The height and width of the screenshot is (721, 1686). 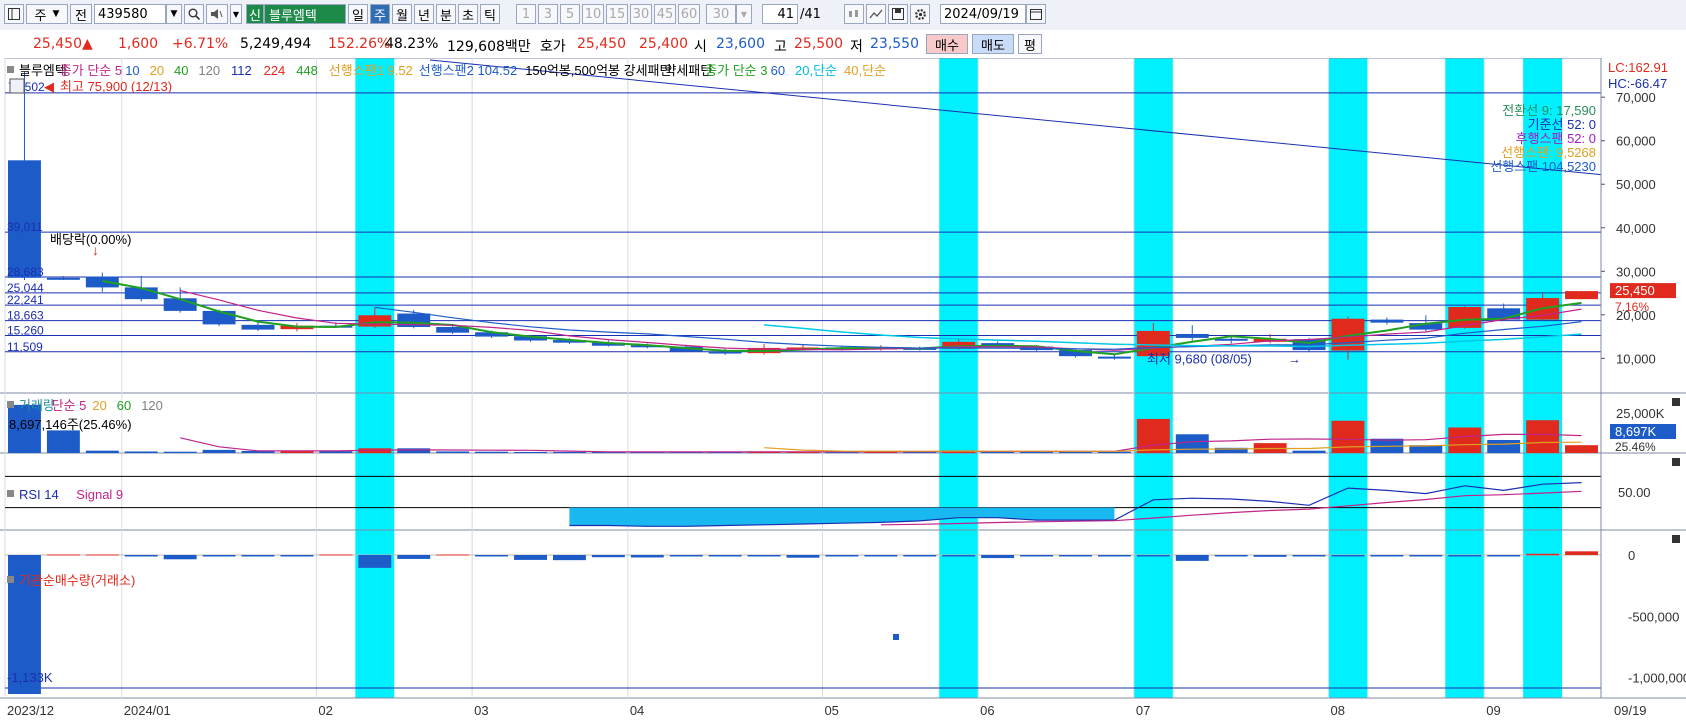 I want to click on period-tab-day: 일, so click(x=358, y=14).